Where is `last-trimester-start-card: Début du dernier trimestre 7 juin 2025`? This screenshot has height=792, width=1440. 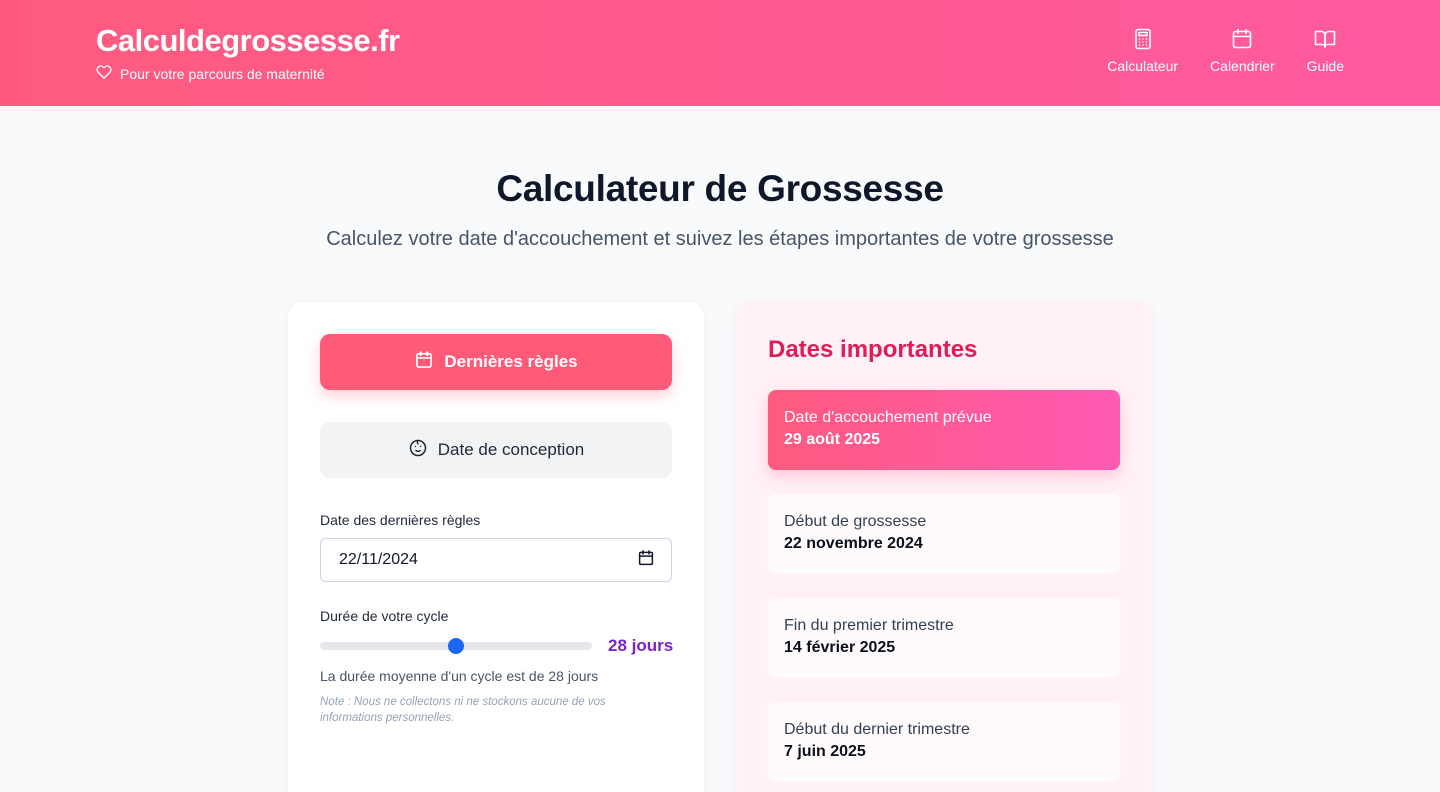
last-trimester-start-card: Début du dernier trimestre 7 juin 2025 is located at coordinates (944, 742).